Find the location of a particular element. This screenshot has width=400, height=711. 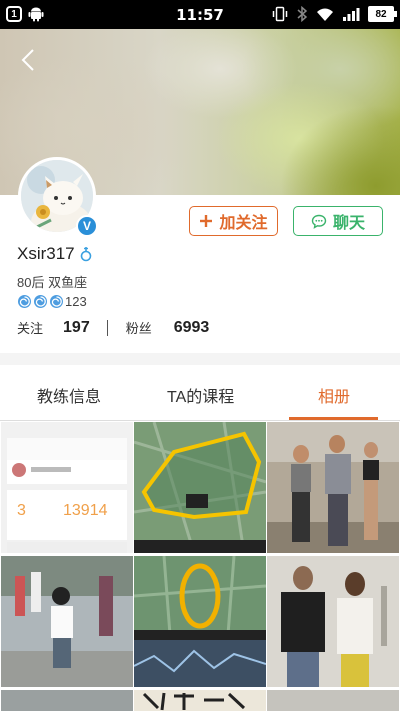

album-photo: 3 13914 is located at coordinates (67, 487).